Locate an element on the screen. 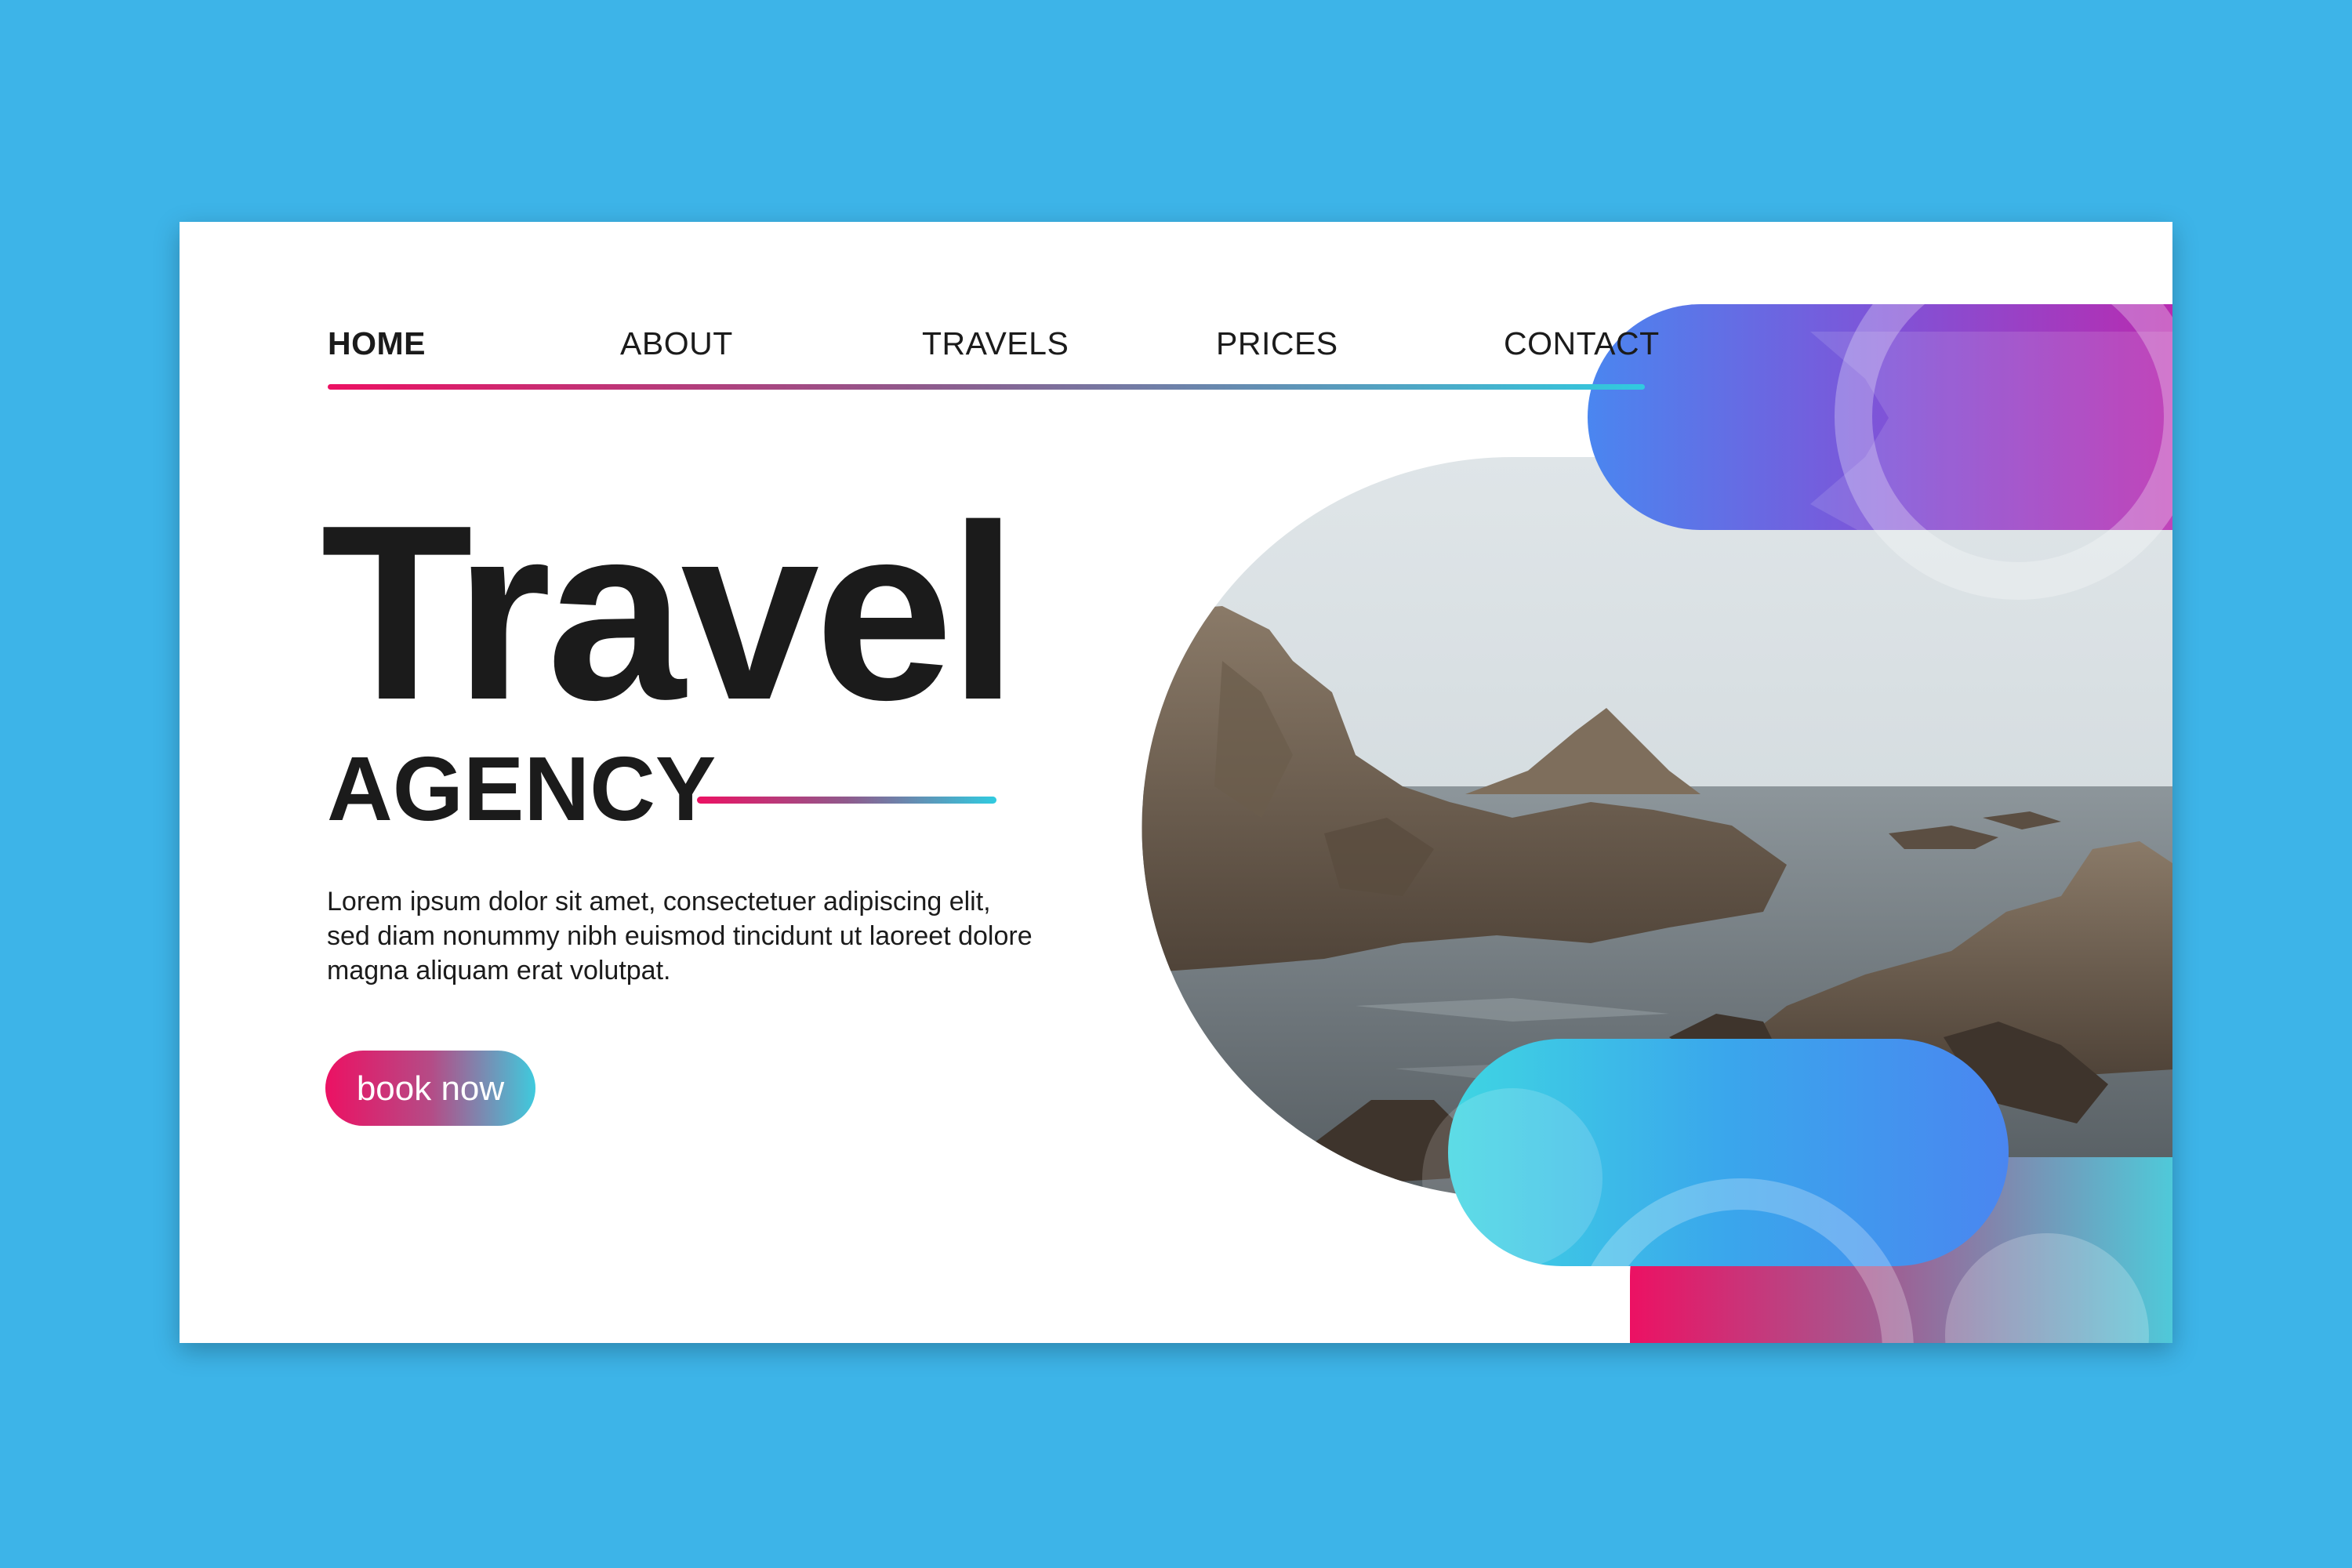 Image resolution: width=2352 pixels, height=1568 pixels. hero-subtitle: AGENCY is located at coordinates (522, 789).